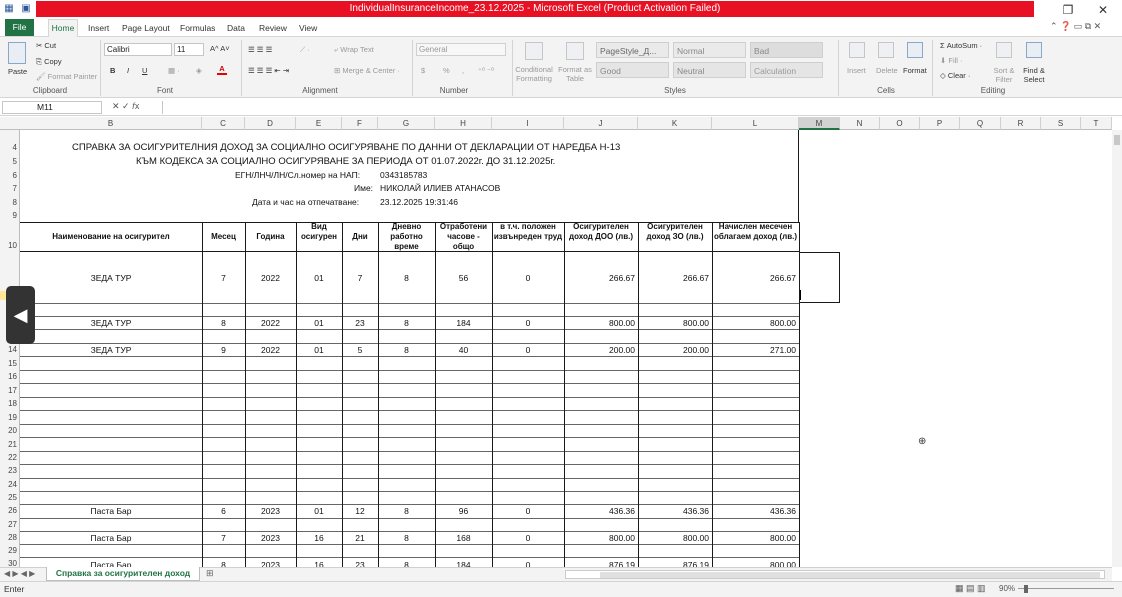 Image resolution: width=1122 pixels, height=597 pixels. What do you see at coordinates (125, 106) in the screenshot?
I see `cancel-enter-icons: ✕ ✓ 𝑓x` at bounding box center [125, 106].